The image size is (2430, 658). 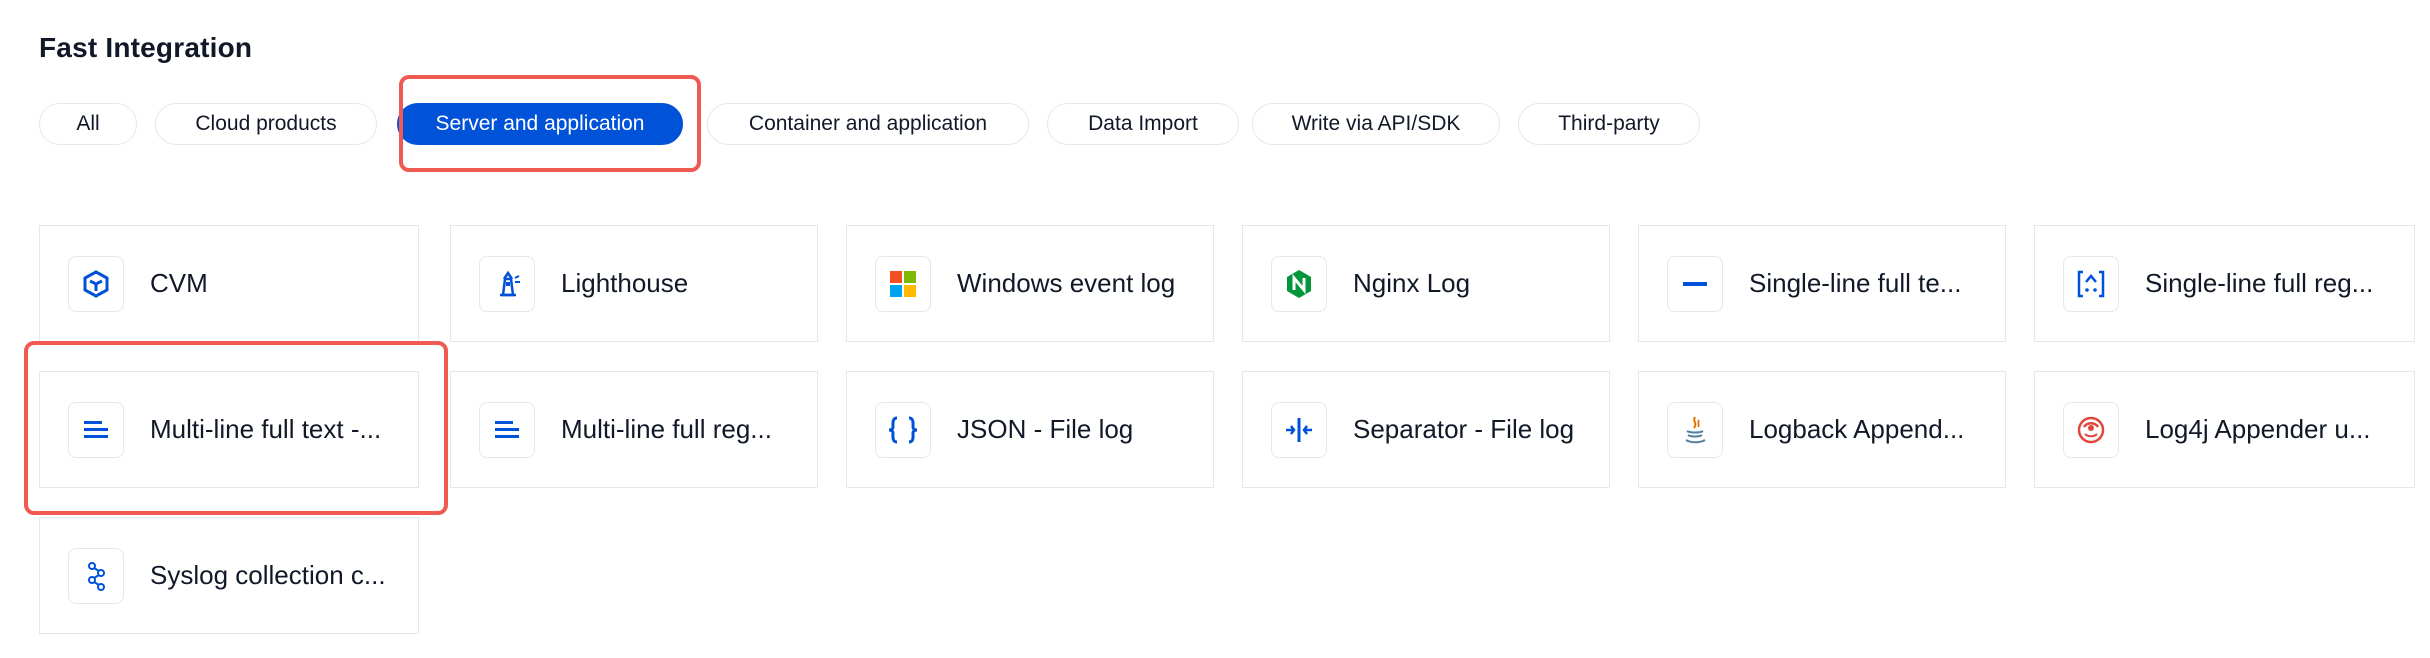 I want to click on nginx-logo-icon, so click(x=1299, y=283).